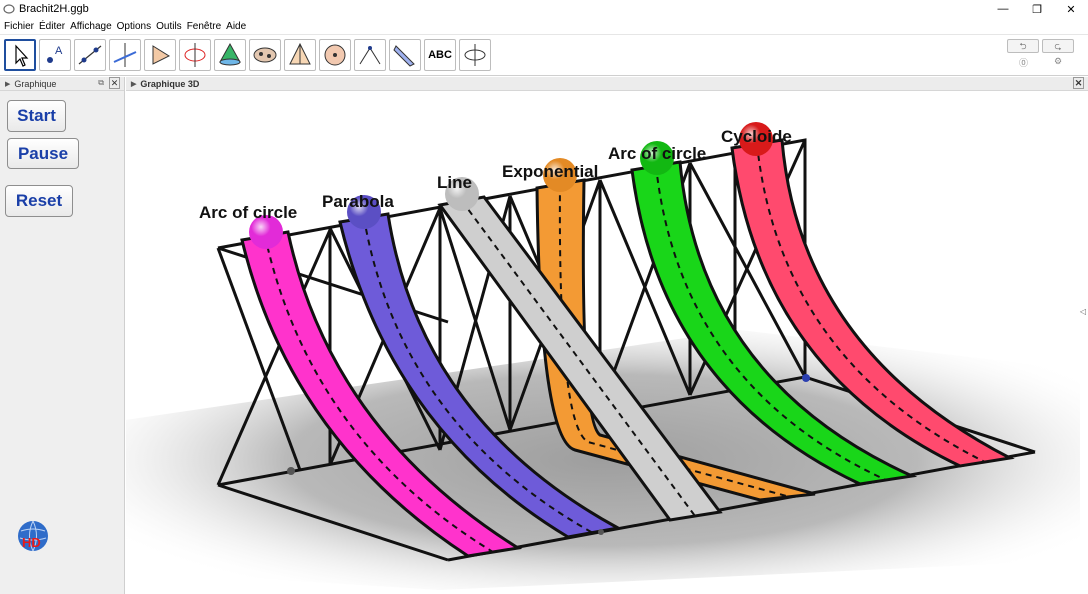  I want to click on pyramid-tool-button, so click(300, 55).